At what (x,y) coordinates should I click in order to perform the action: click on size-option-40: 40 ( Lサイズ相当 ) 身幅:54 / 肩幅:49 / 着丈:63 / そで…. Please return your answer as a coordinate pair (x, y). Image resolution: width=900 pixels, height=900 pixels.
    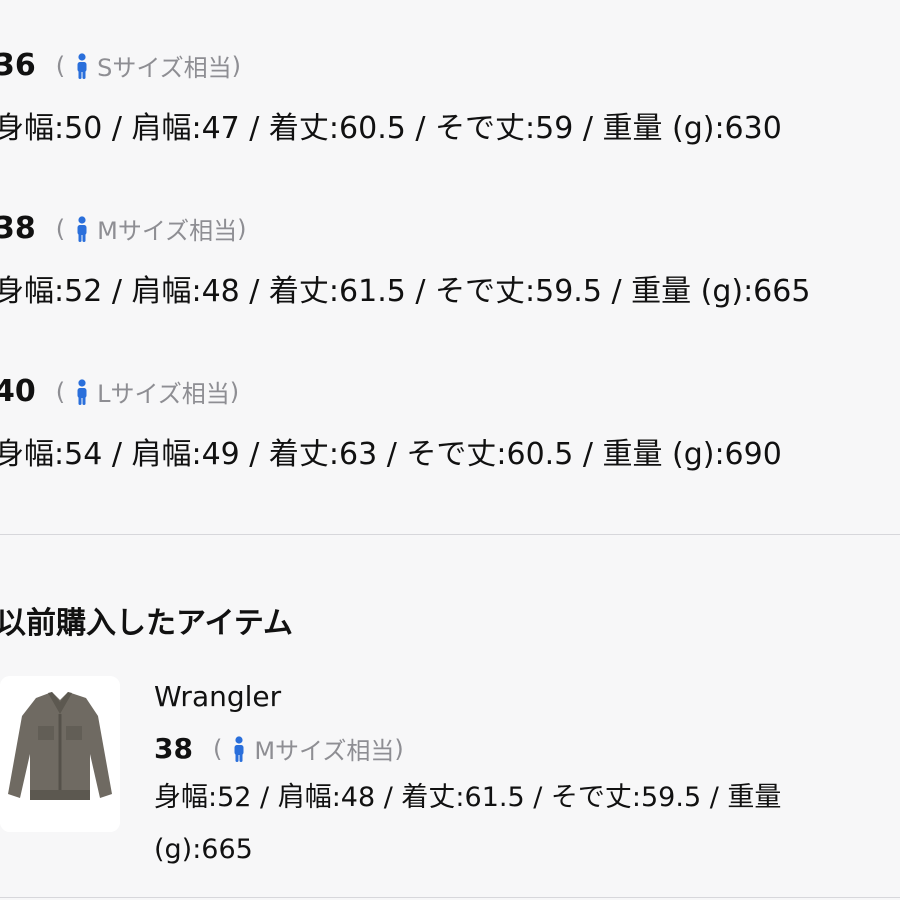
    Looking at the image, I should click on (391, 423).